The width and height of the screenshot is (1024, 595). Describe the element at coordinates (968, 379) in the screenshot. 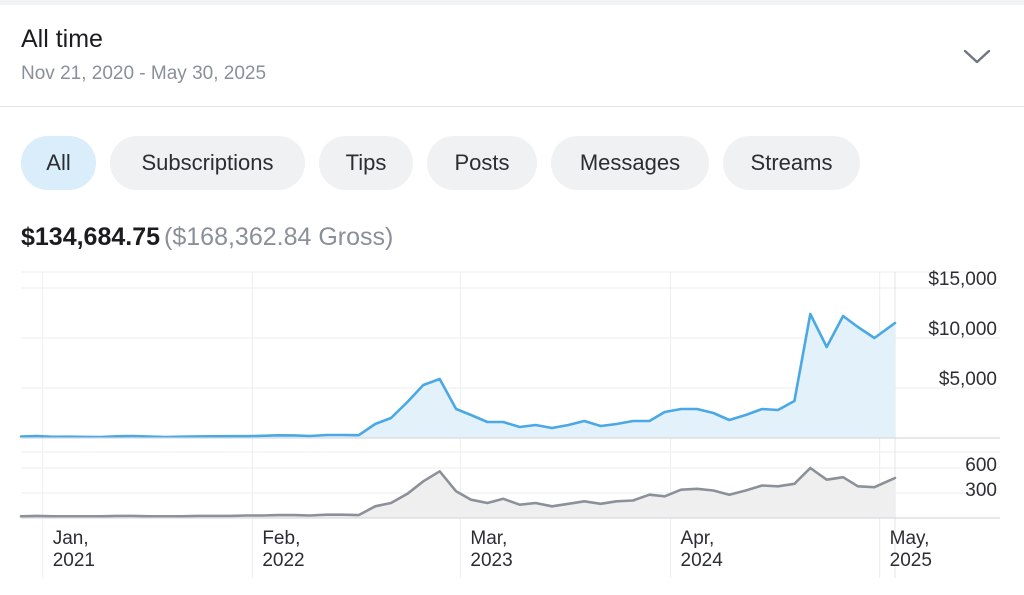

I see `y-tick-label: $5,000` at that location.